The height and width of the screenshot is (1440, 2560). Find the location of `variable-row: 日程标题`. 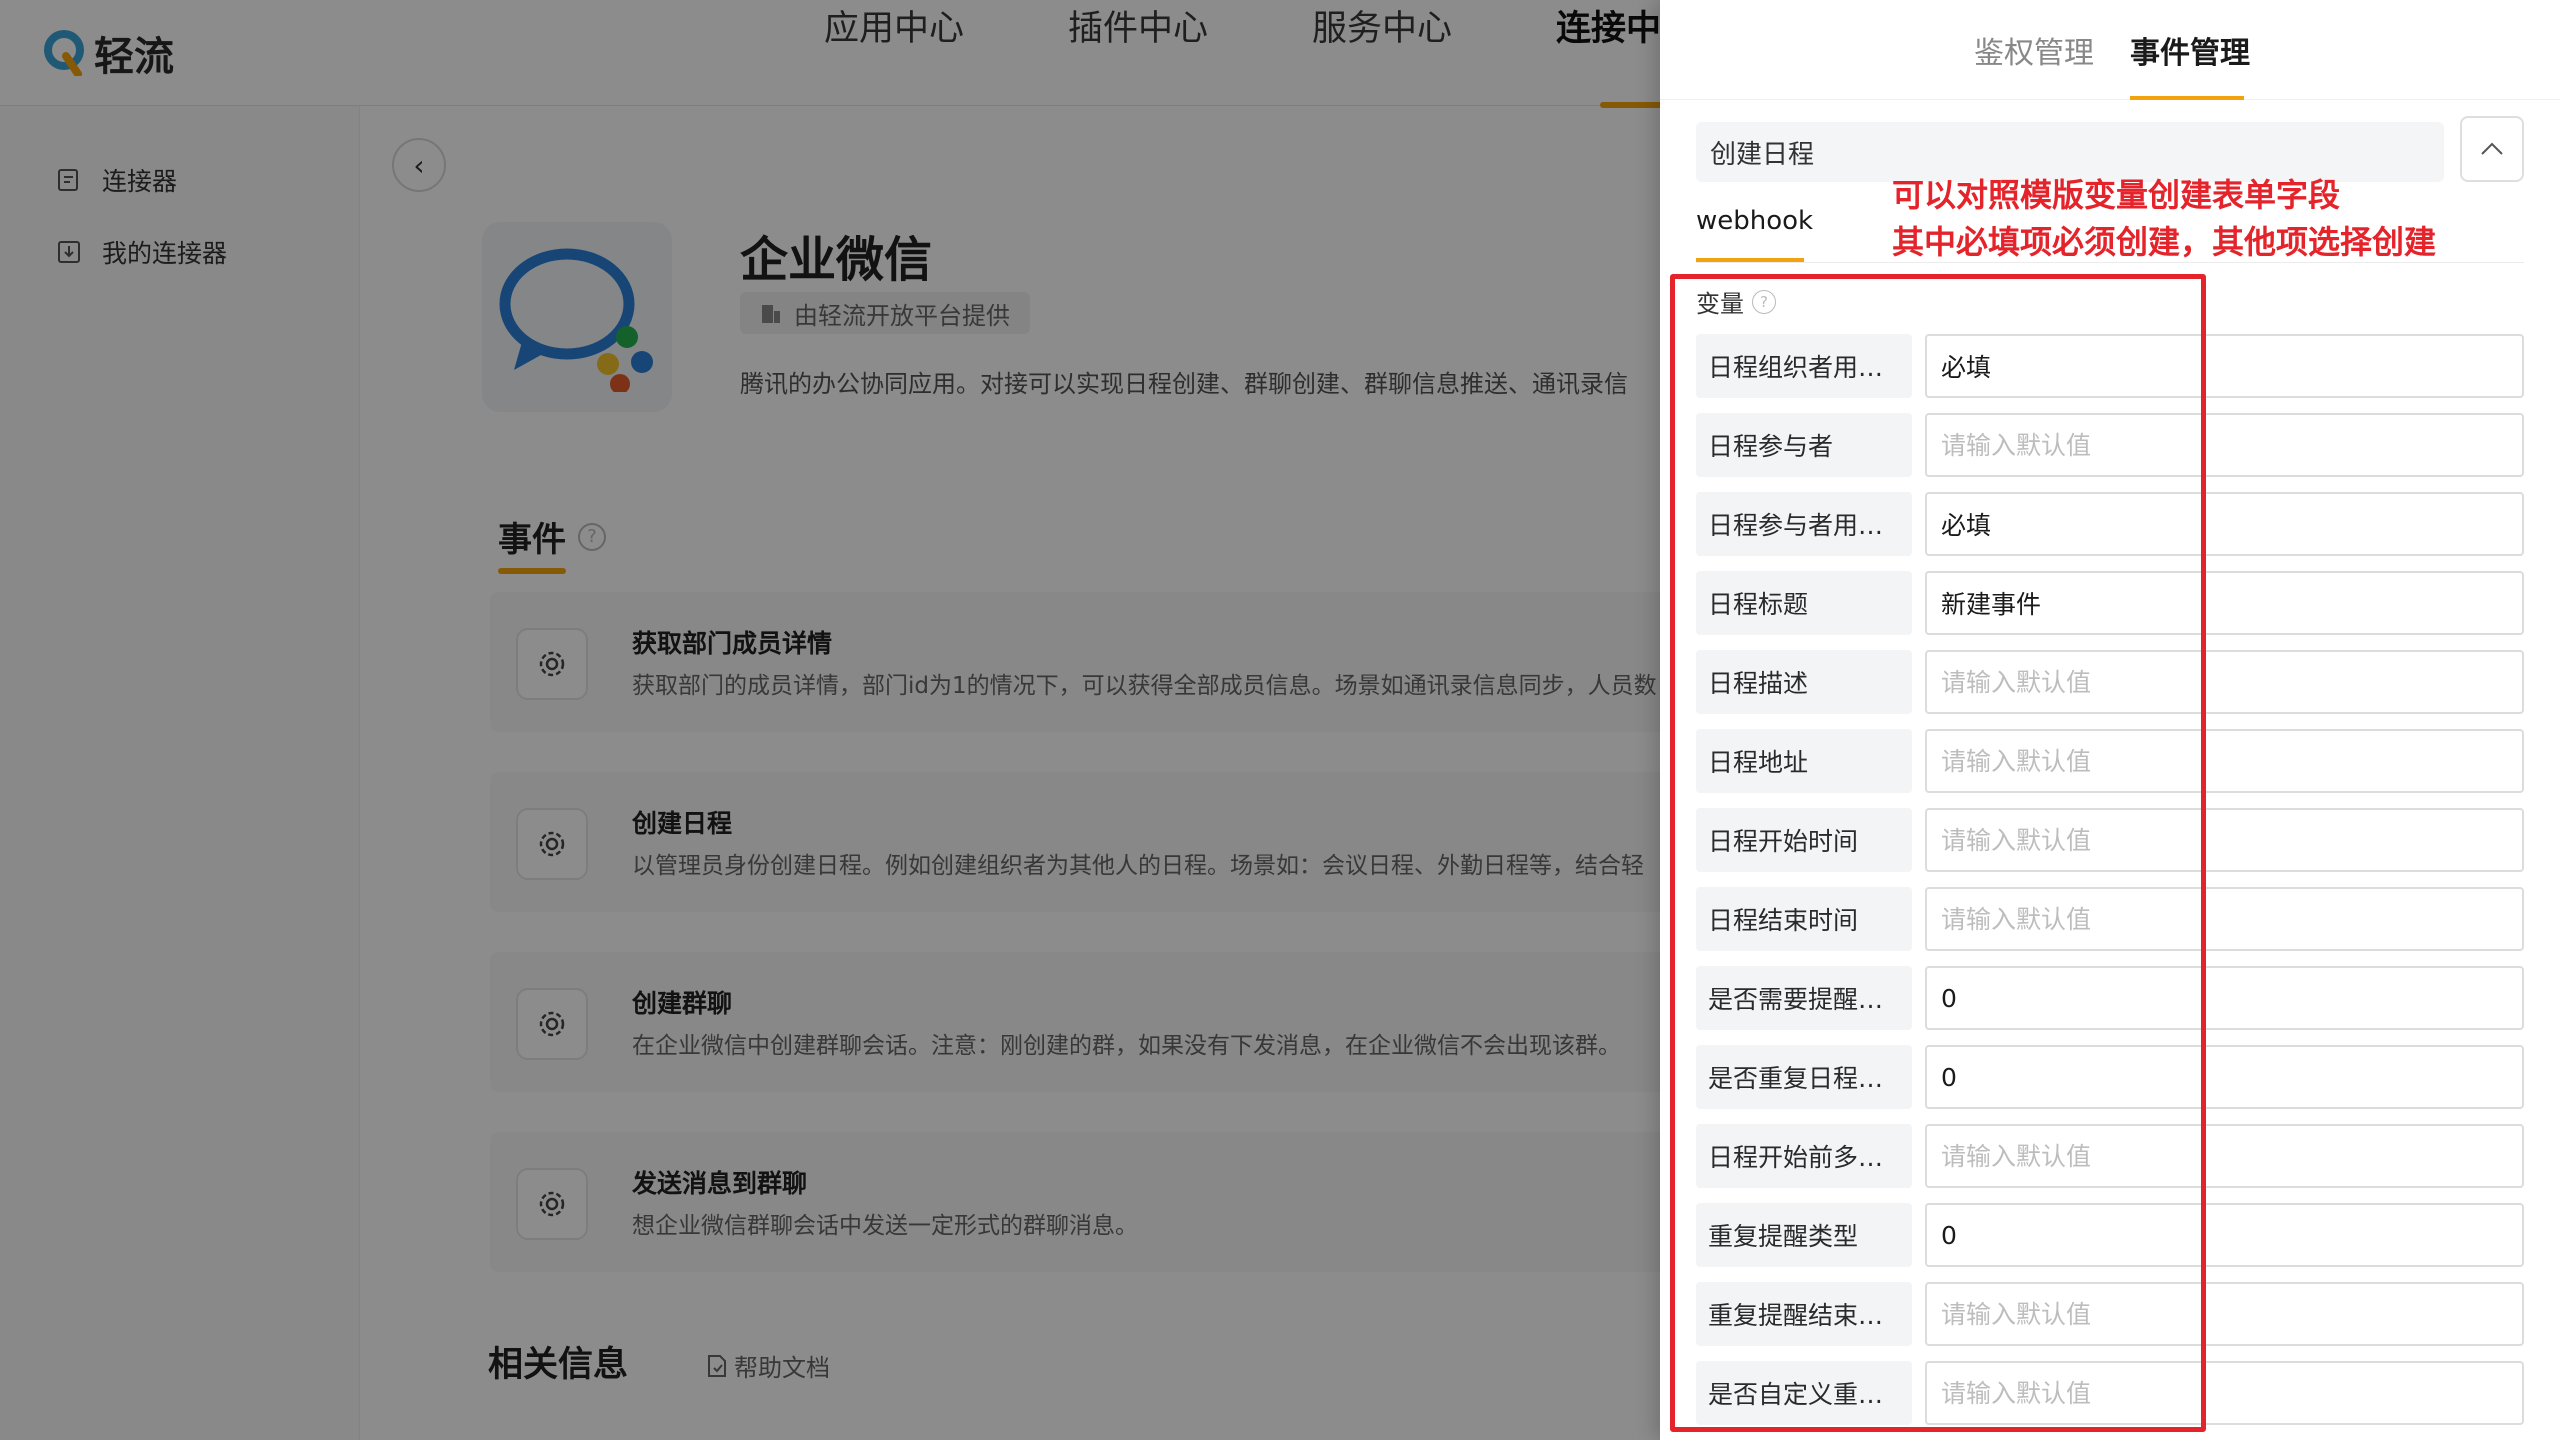

variable-row: 日程标题 is located at coordinates (2110, 603).